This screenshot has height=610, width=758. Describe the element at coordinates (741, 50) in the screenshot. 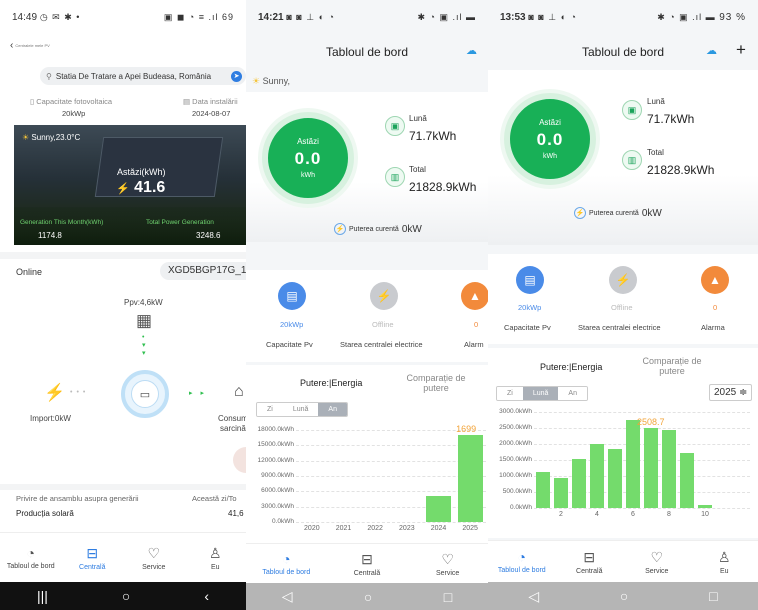

I see `add-button: +` at that location.